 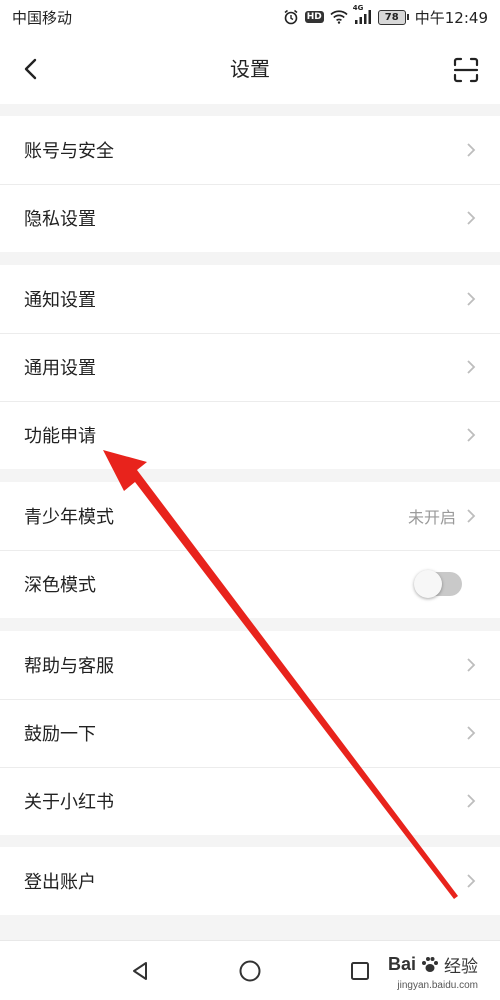 I want to click on nav-home-button, so click(x=250, y=971).